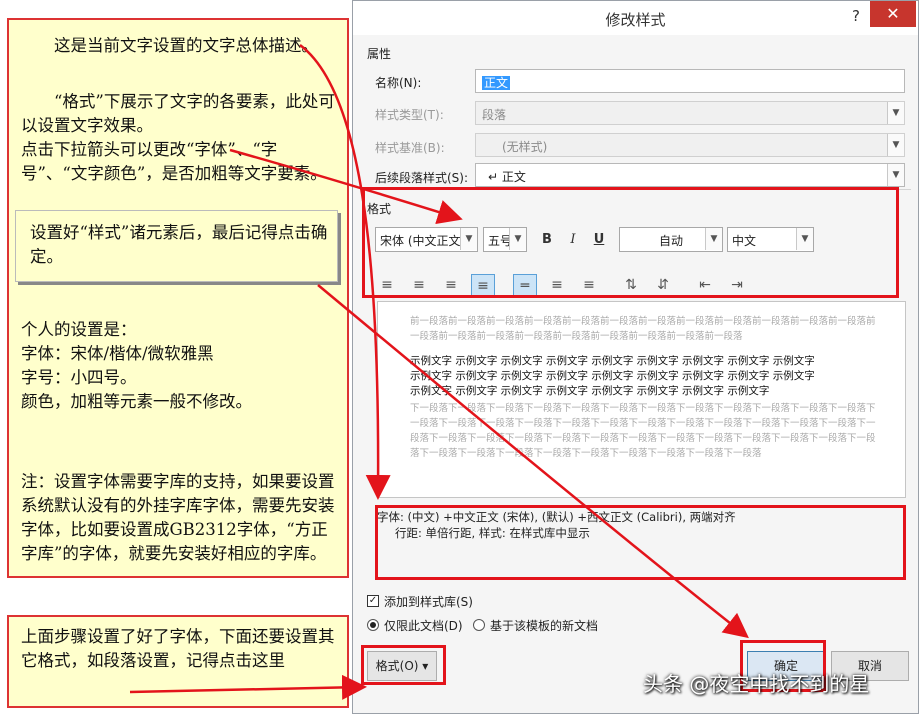 The image size is (919, 714). I want to click on arrow-description, so click(345, 272).